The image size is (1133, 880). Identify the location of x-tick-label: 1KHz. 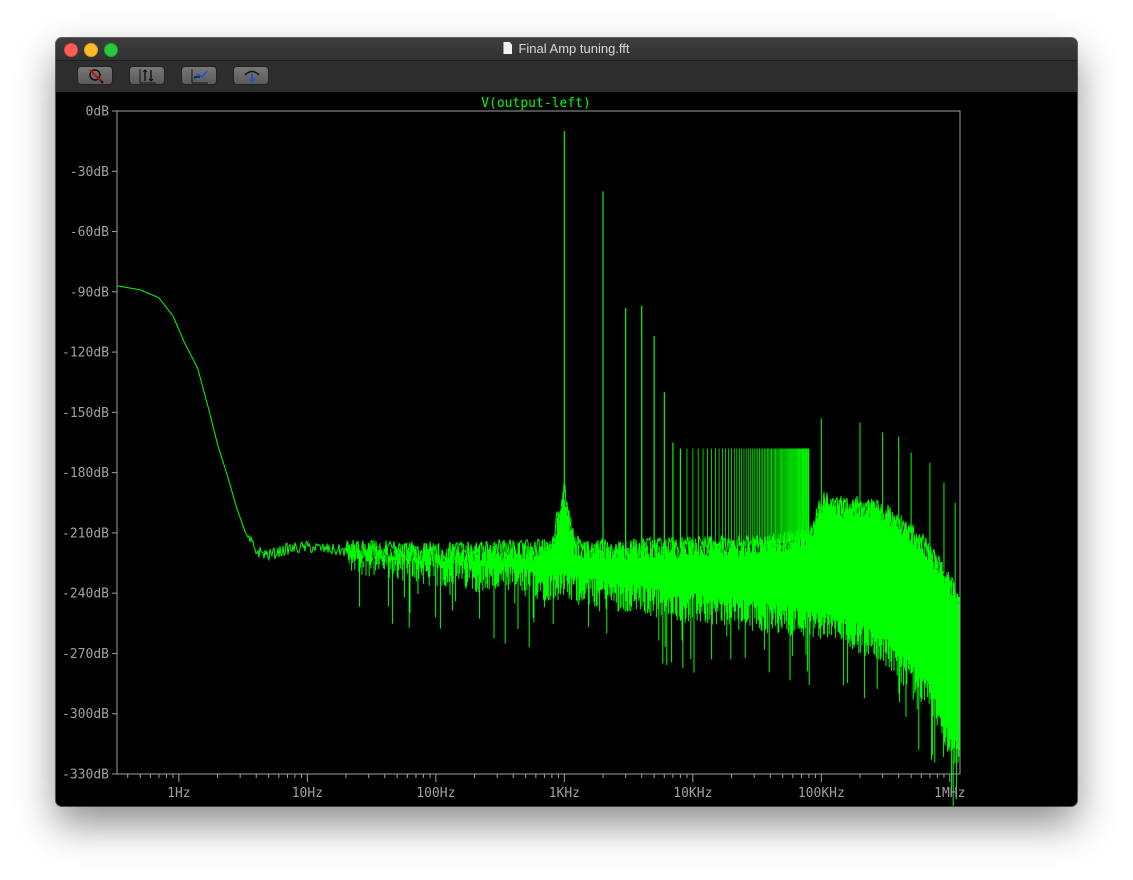
(564, 793).